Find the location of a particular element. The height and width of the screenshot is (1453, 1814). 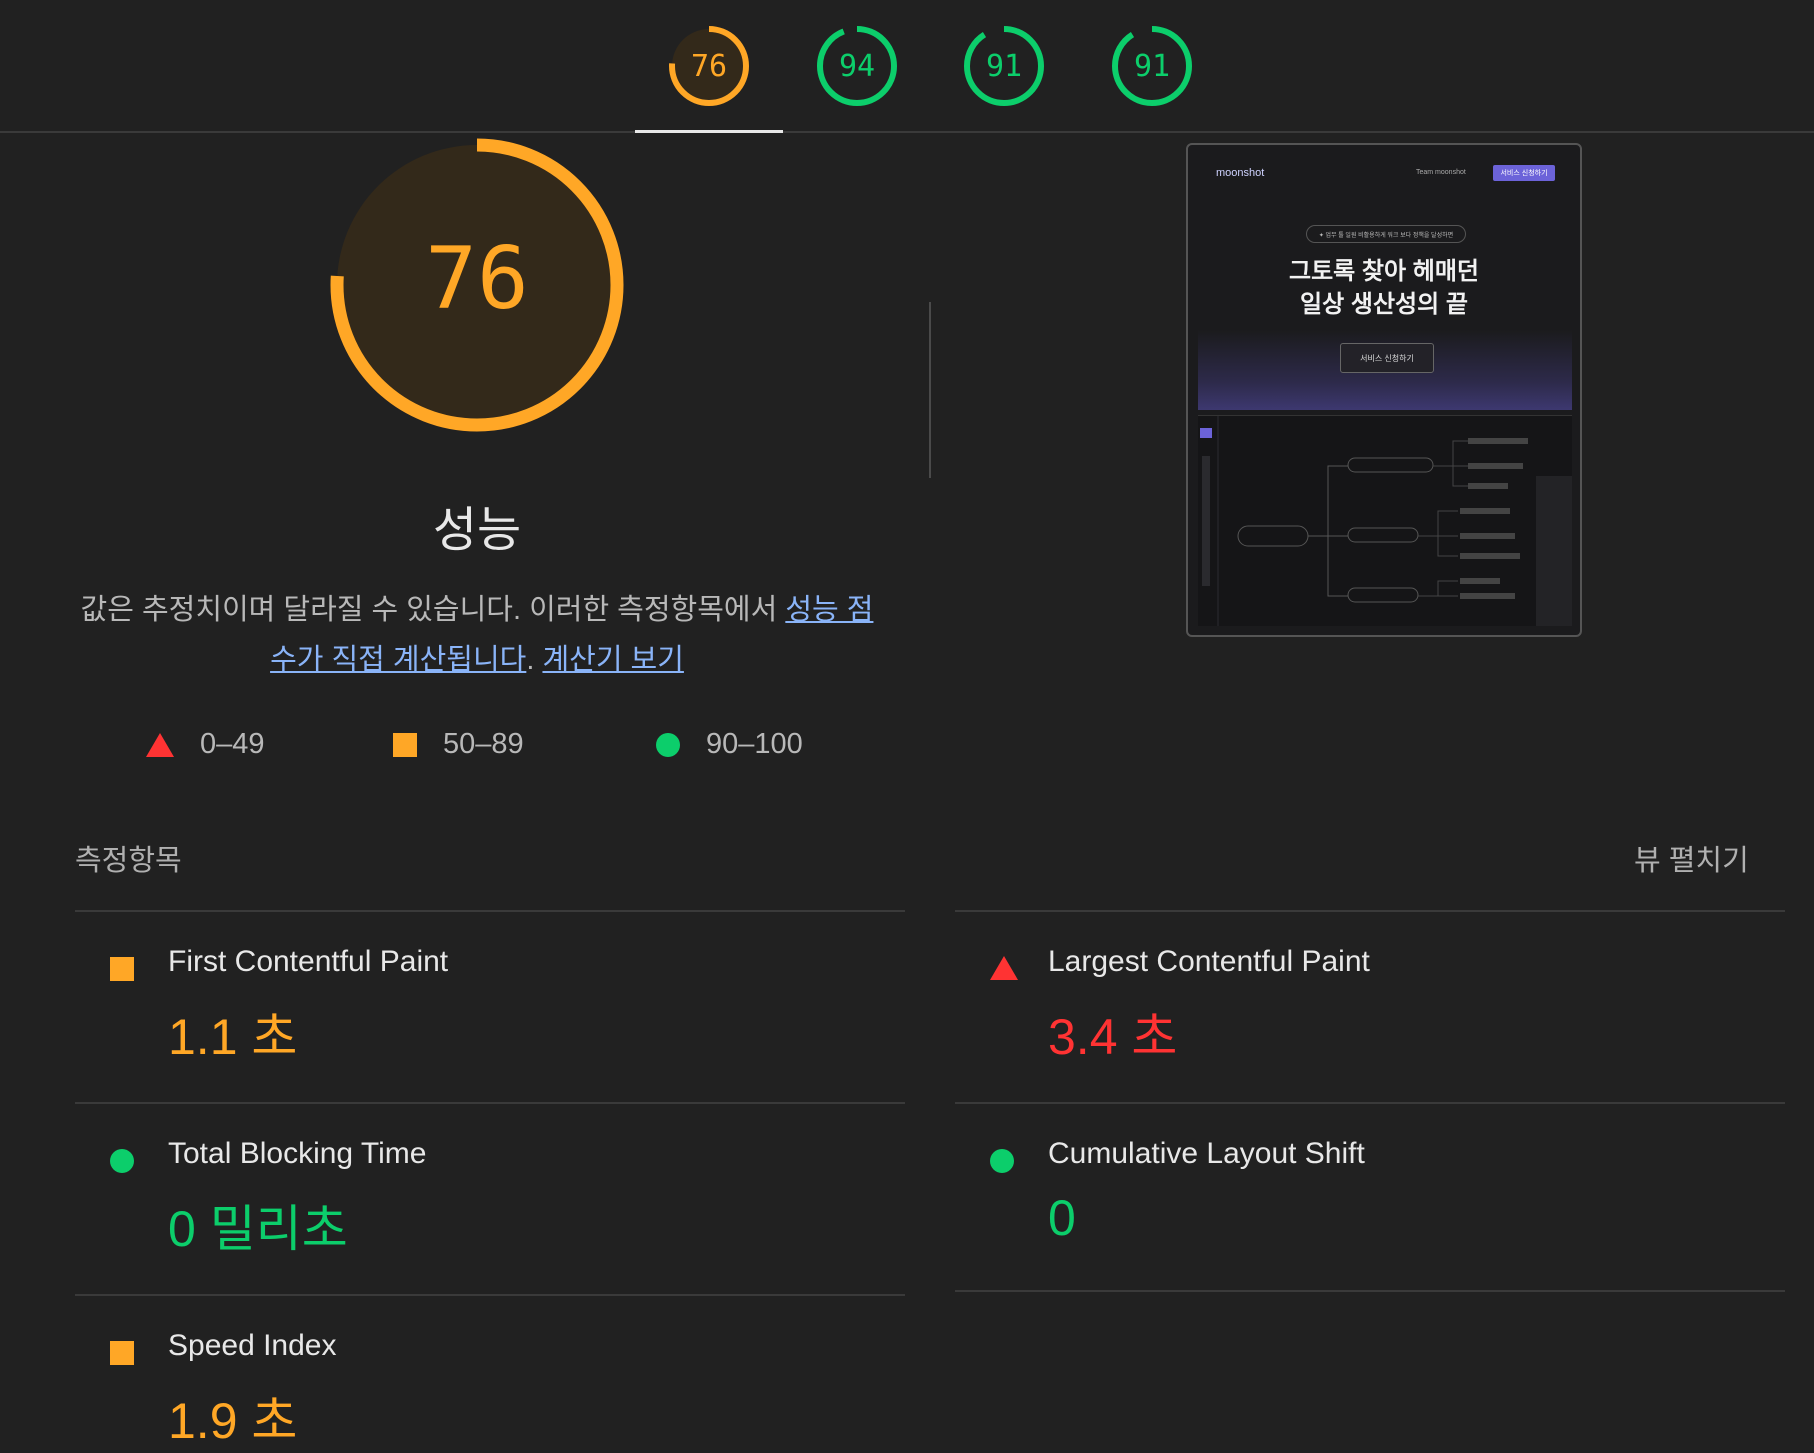

metric-label: Speed Index is located at coordinates (252, 1345).